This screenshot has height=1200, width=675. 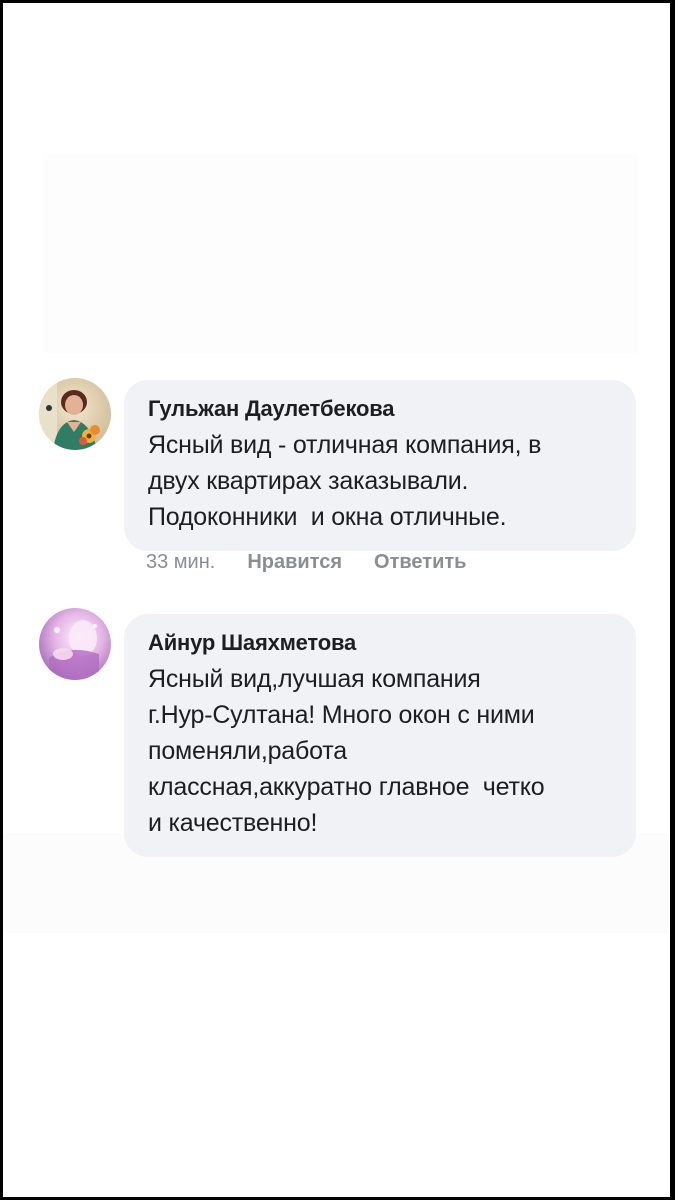 What do you see at coordinates (420, 562) in the screenshot?
I see `reply-button: Ответить` at bounding box center [420, 562].